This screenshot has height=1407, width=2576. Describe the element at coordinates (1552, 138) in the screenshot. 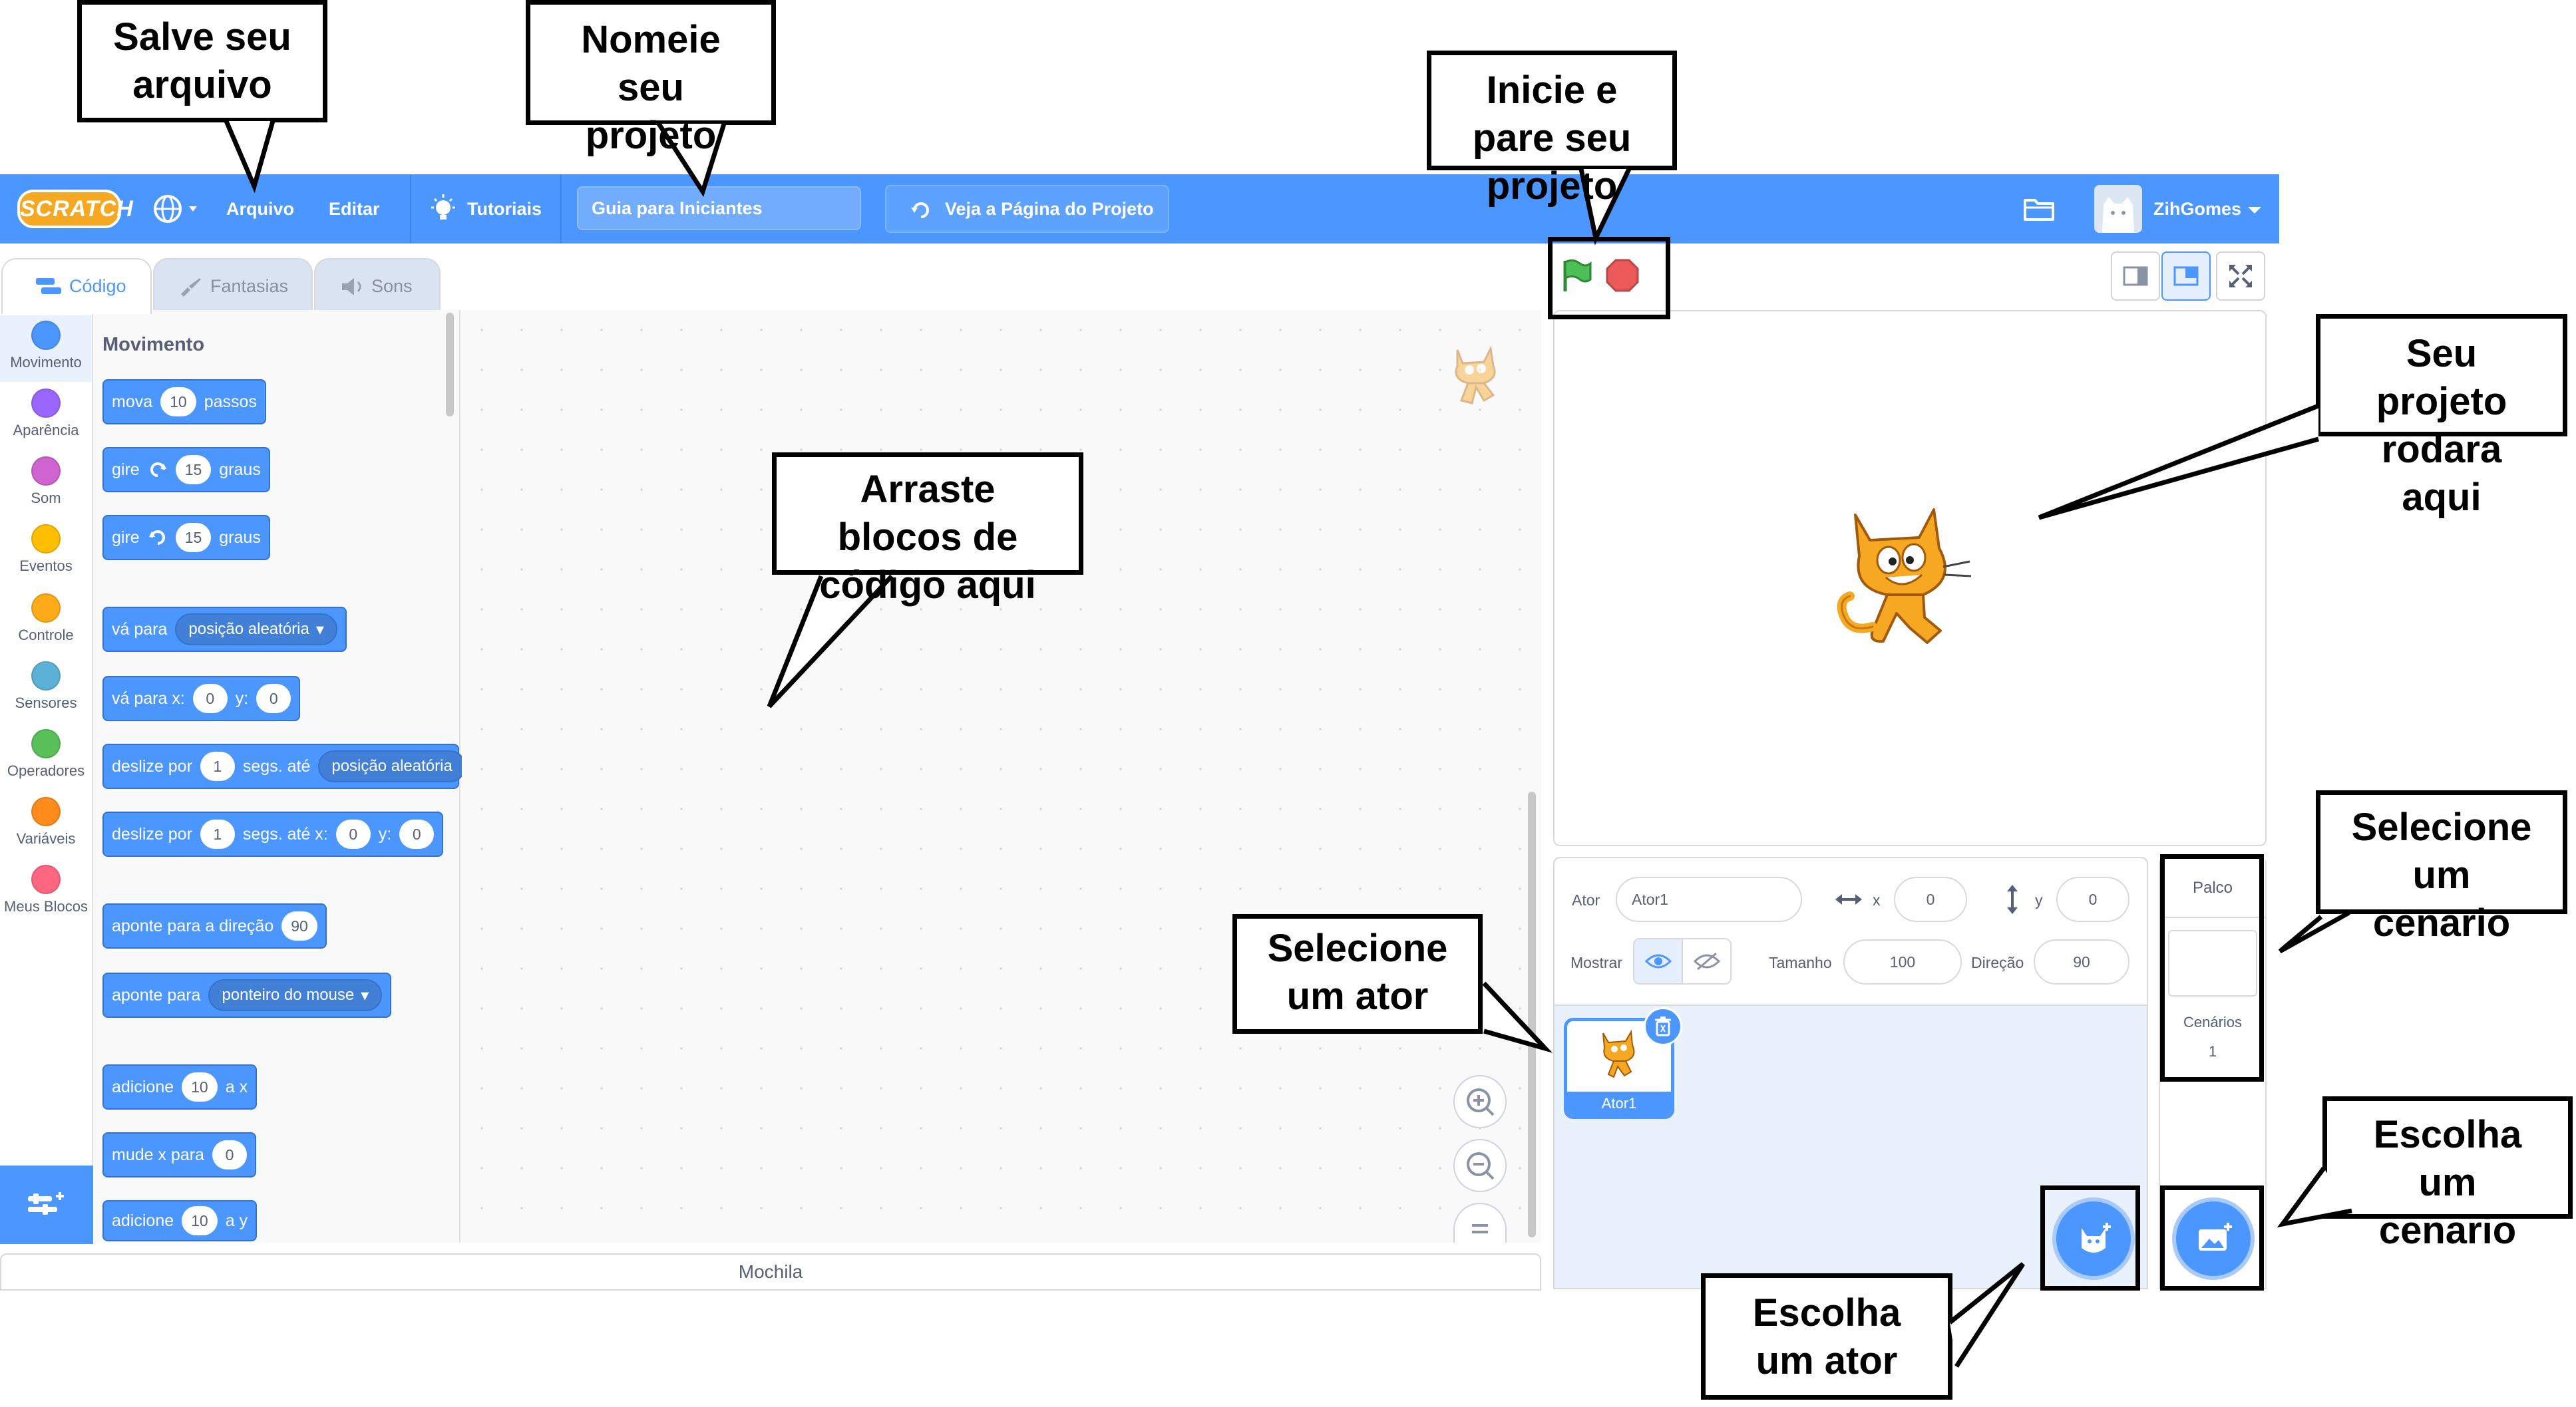

I see `callout-start-stop-text: Inicie e pare seu projeto` at that location.